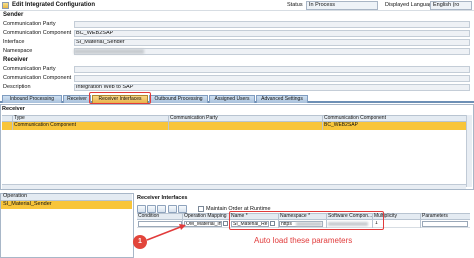 The image size is (474, 258). What do you see at coordinates (37, 78) in the screenshot?
I see `receiver-component-label: Communication Component` at bounding box center [37, 78].